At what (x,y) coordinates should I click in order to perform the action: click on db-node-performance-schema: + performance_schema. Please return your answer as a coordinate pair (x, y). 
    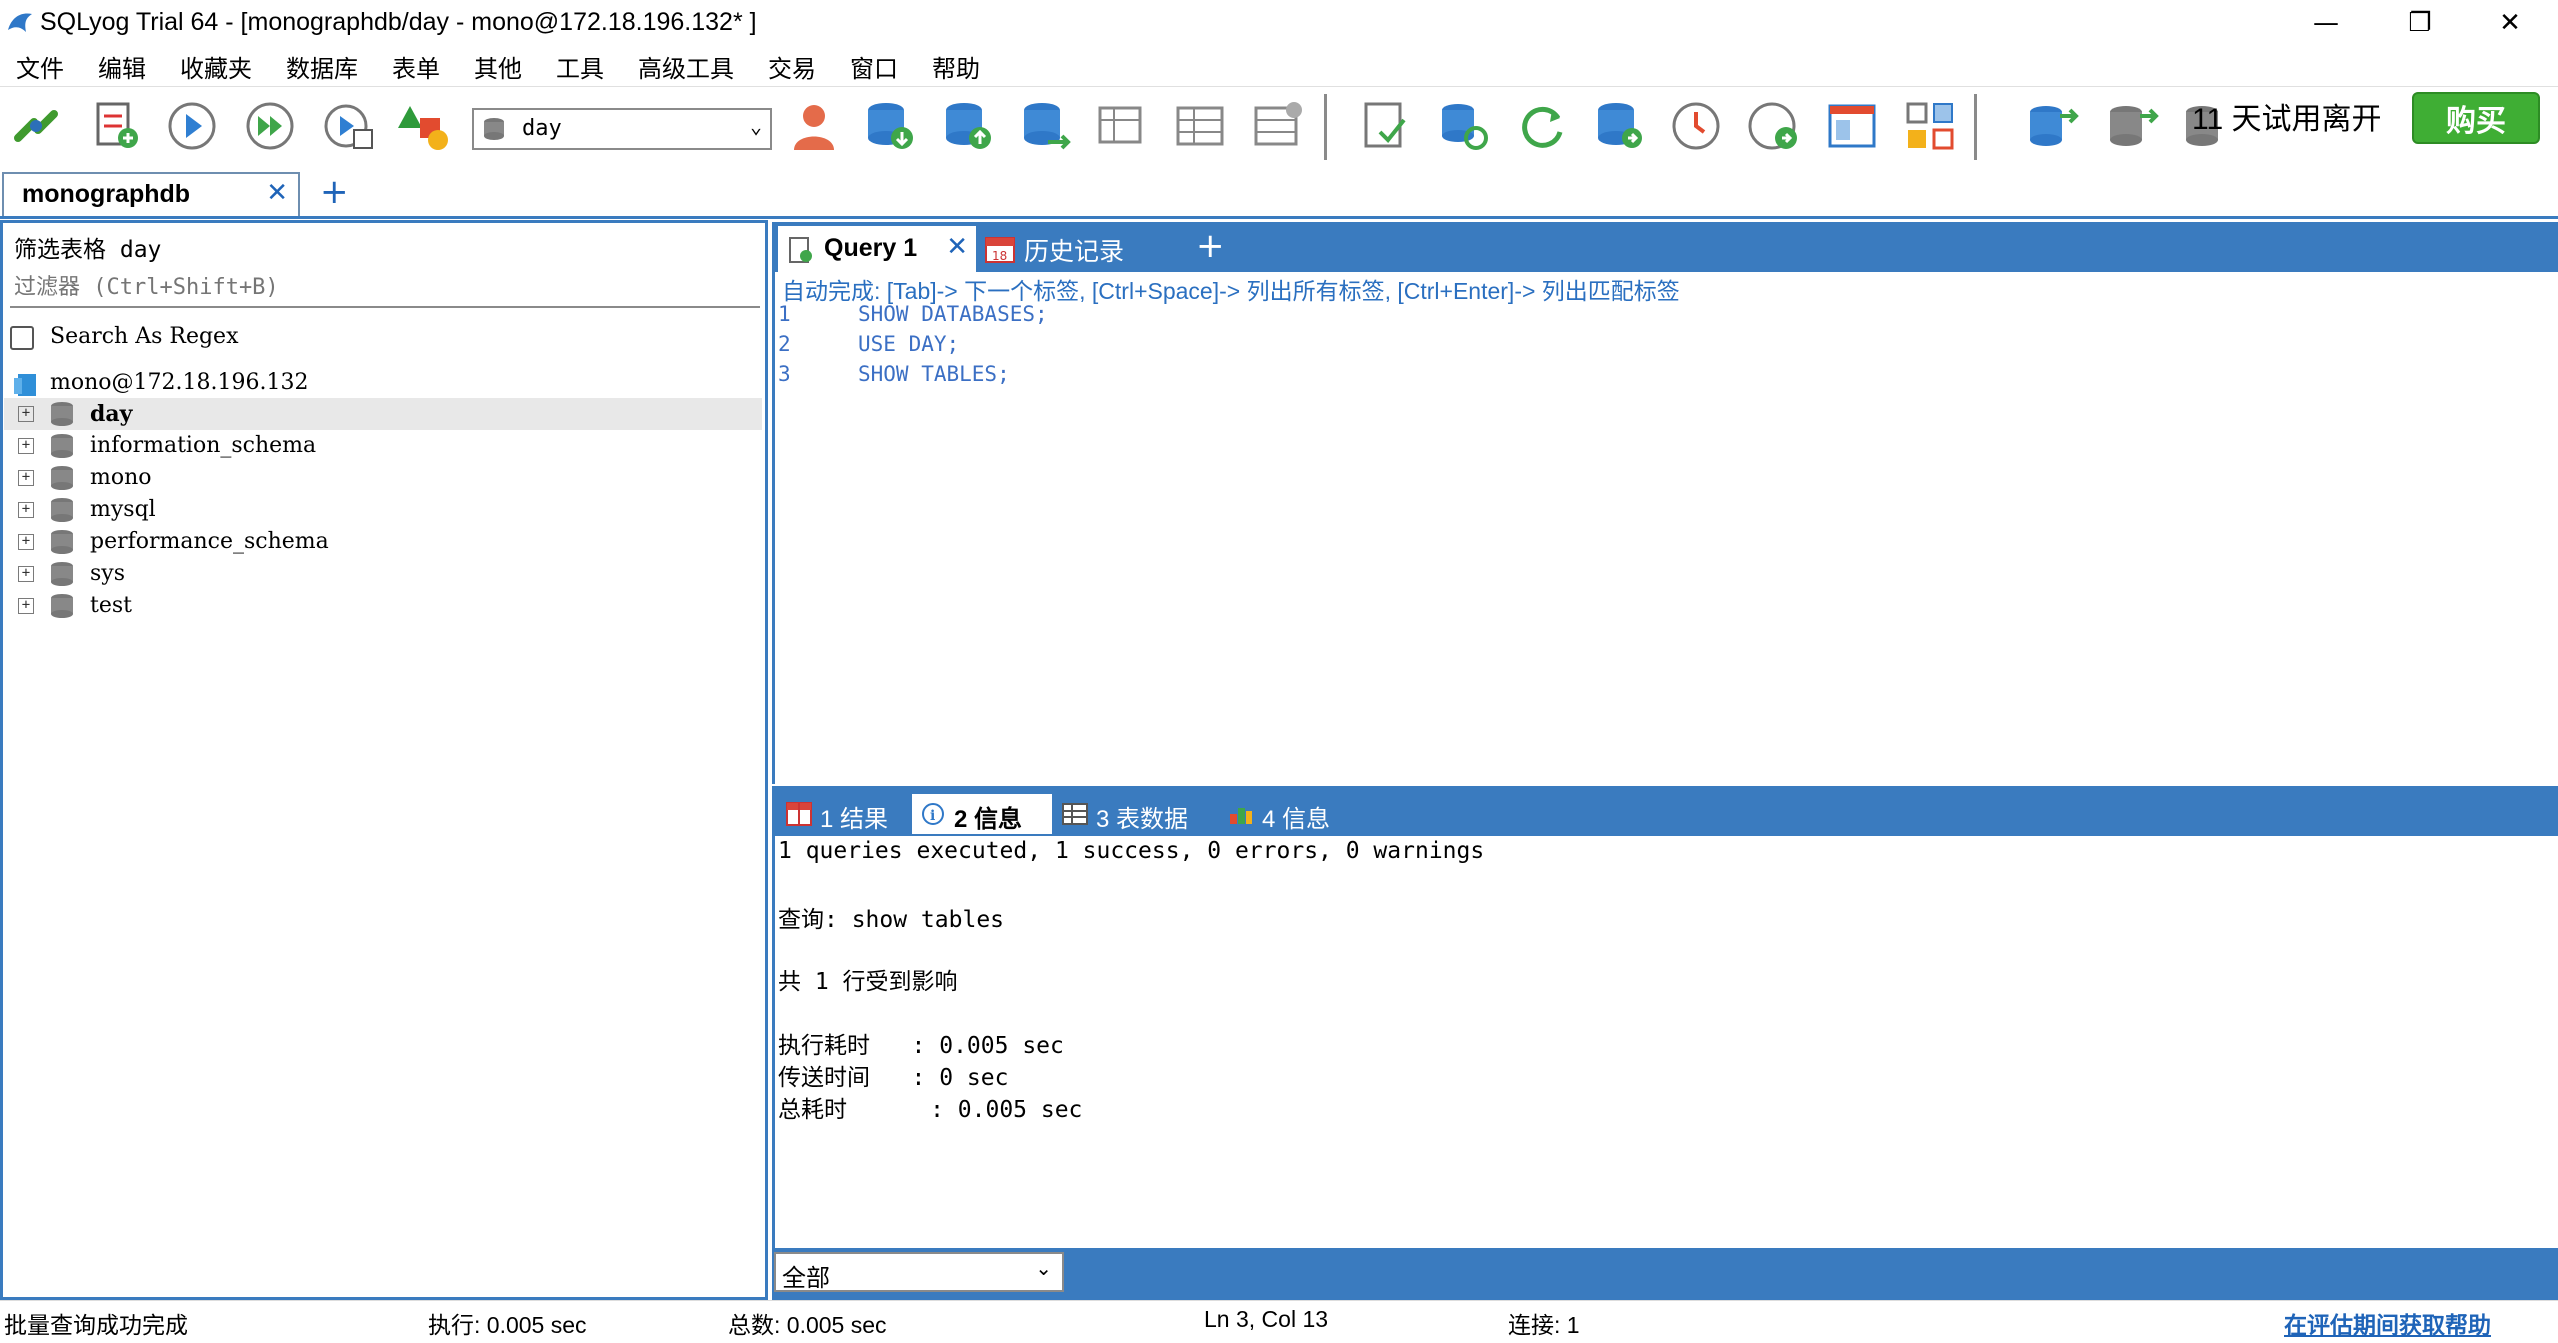
    Looking at the image, I should click on (383, 542).